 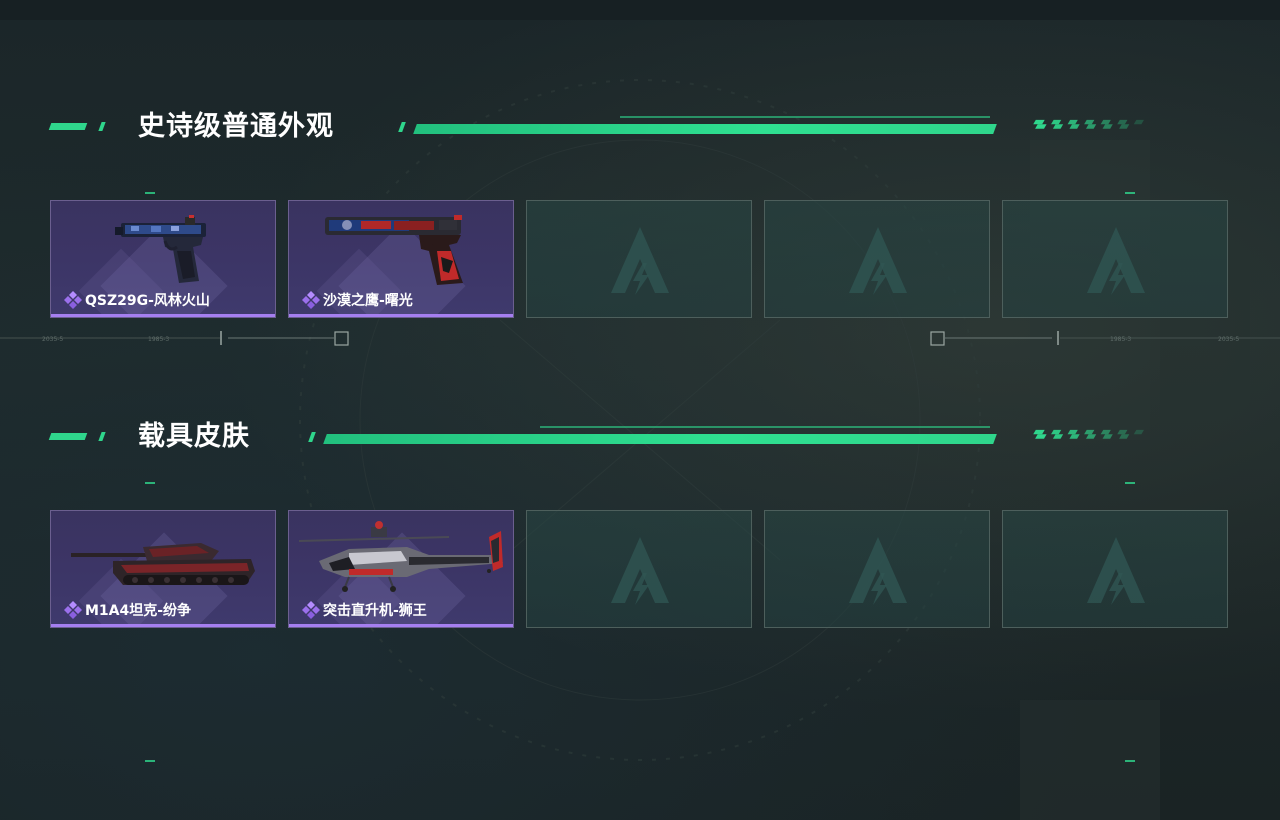 I want to click on section-header-vehicle-skins: 载具皮肤, so click(x=640, y=437).